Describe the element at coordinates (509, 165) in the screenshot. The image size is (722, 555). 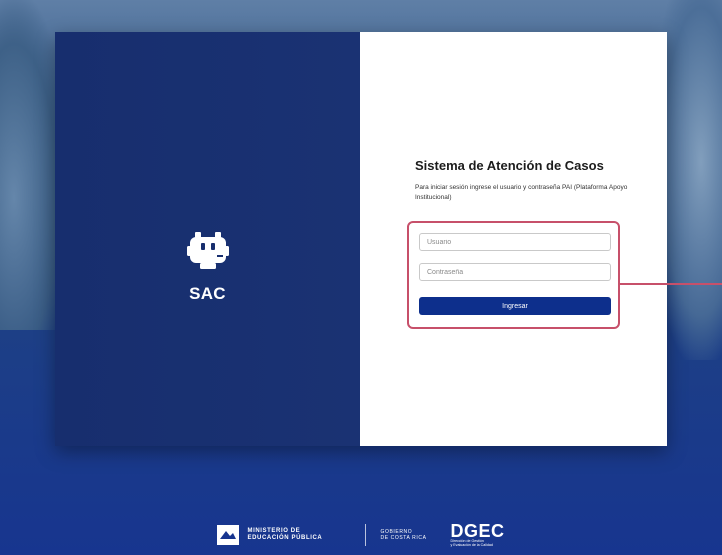
I see `page-title: Sistema de Atención de Casos` at that location.